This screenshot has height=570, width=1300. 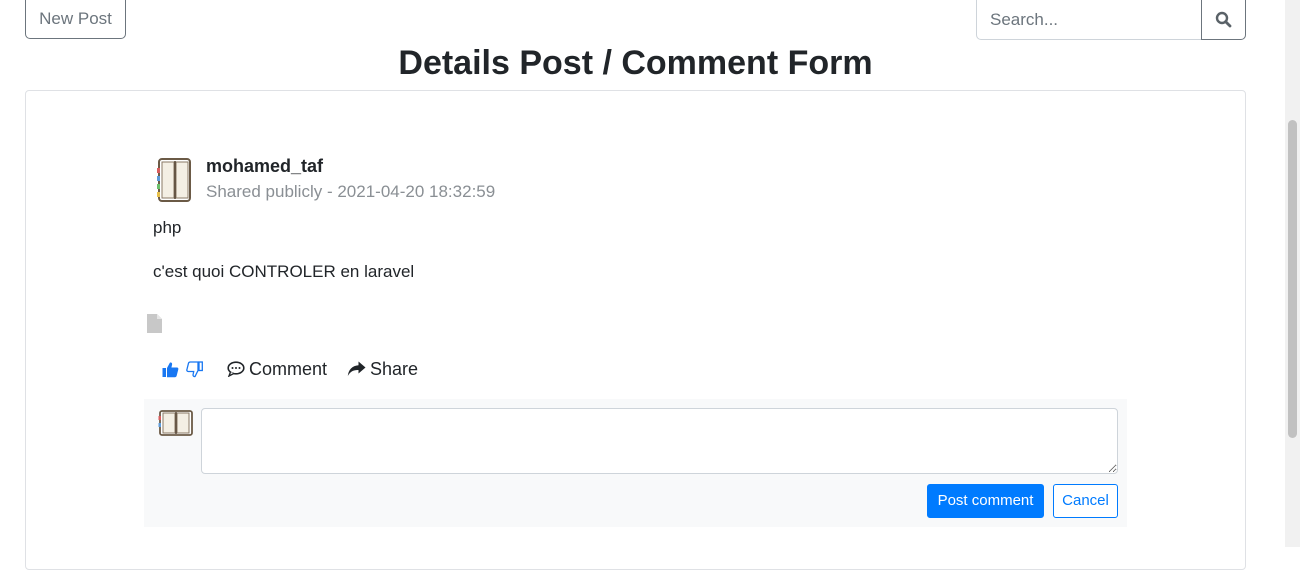 I want to click on post-actions: Comment Share, so click(x=290, y=369).